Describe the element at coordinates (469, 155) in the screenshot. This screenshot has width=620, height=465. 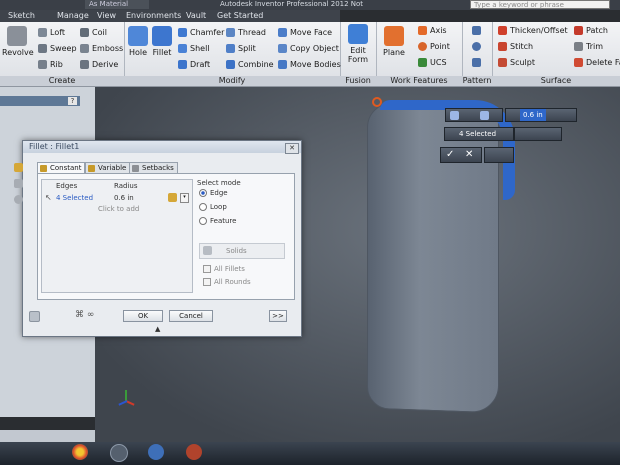
I see `cancel-x-icon: ✕` at that location.